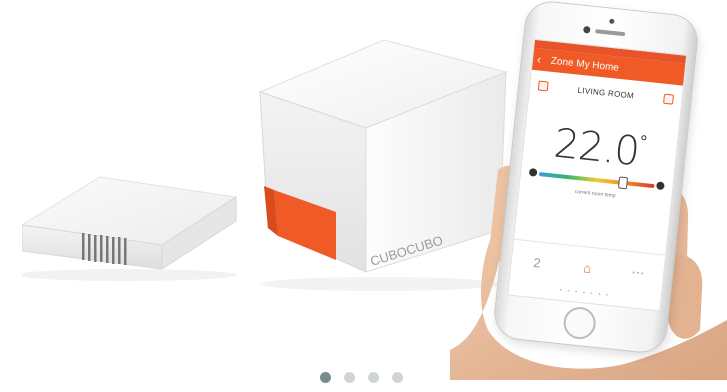 The width and height of the screenshot is (727, 392). I want to click on more-icon: ⋯, so click(638, 272).